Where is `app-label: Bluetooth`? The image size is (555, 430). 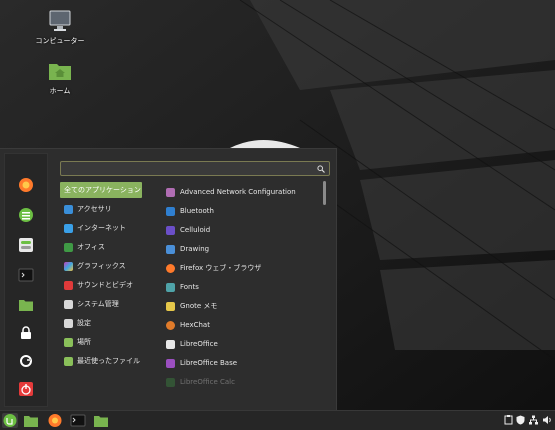 app-label: Bluetooth is located at coordinates (197, 211).